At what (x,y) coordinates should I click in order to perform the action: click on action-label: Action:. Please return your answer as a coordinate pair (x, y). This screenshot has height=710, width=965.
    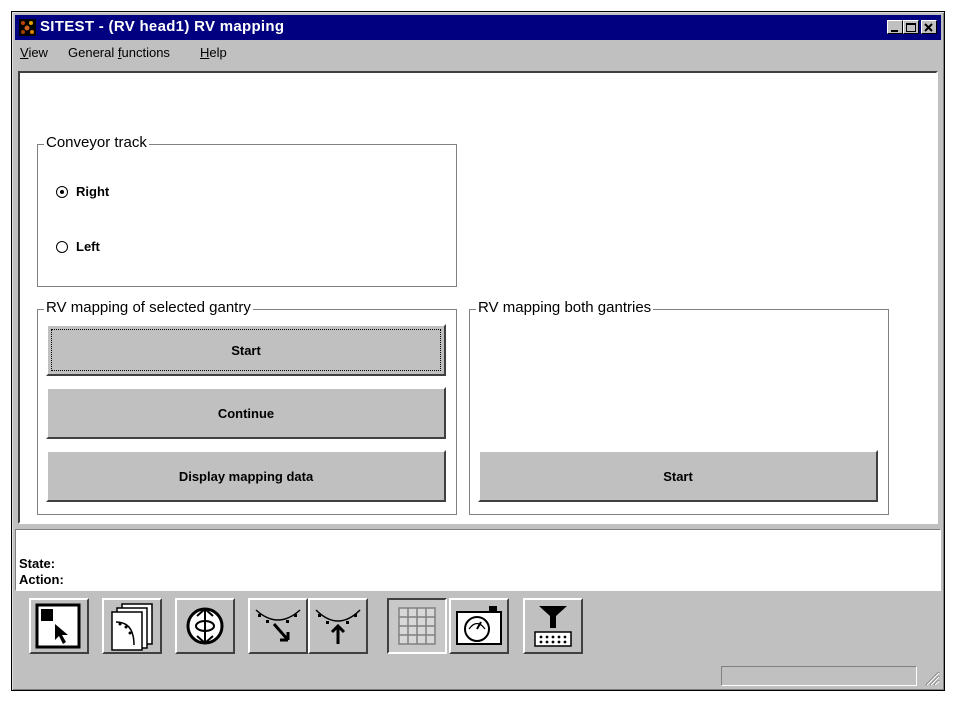
    Looking at the image, I should click on (41, 579).